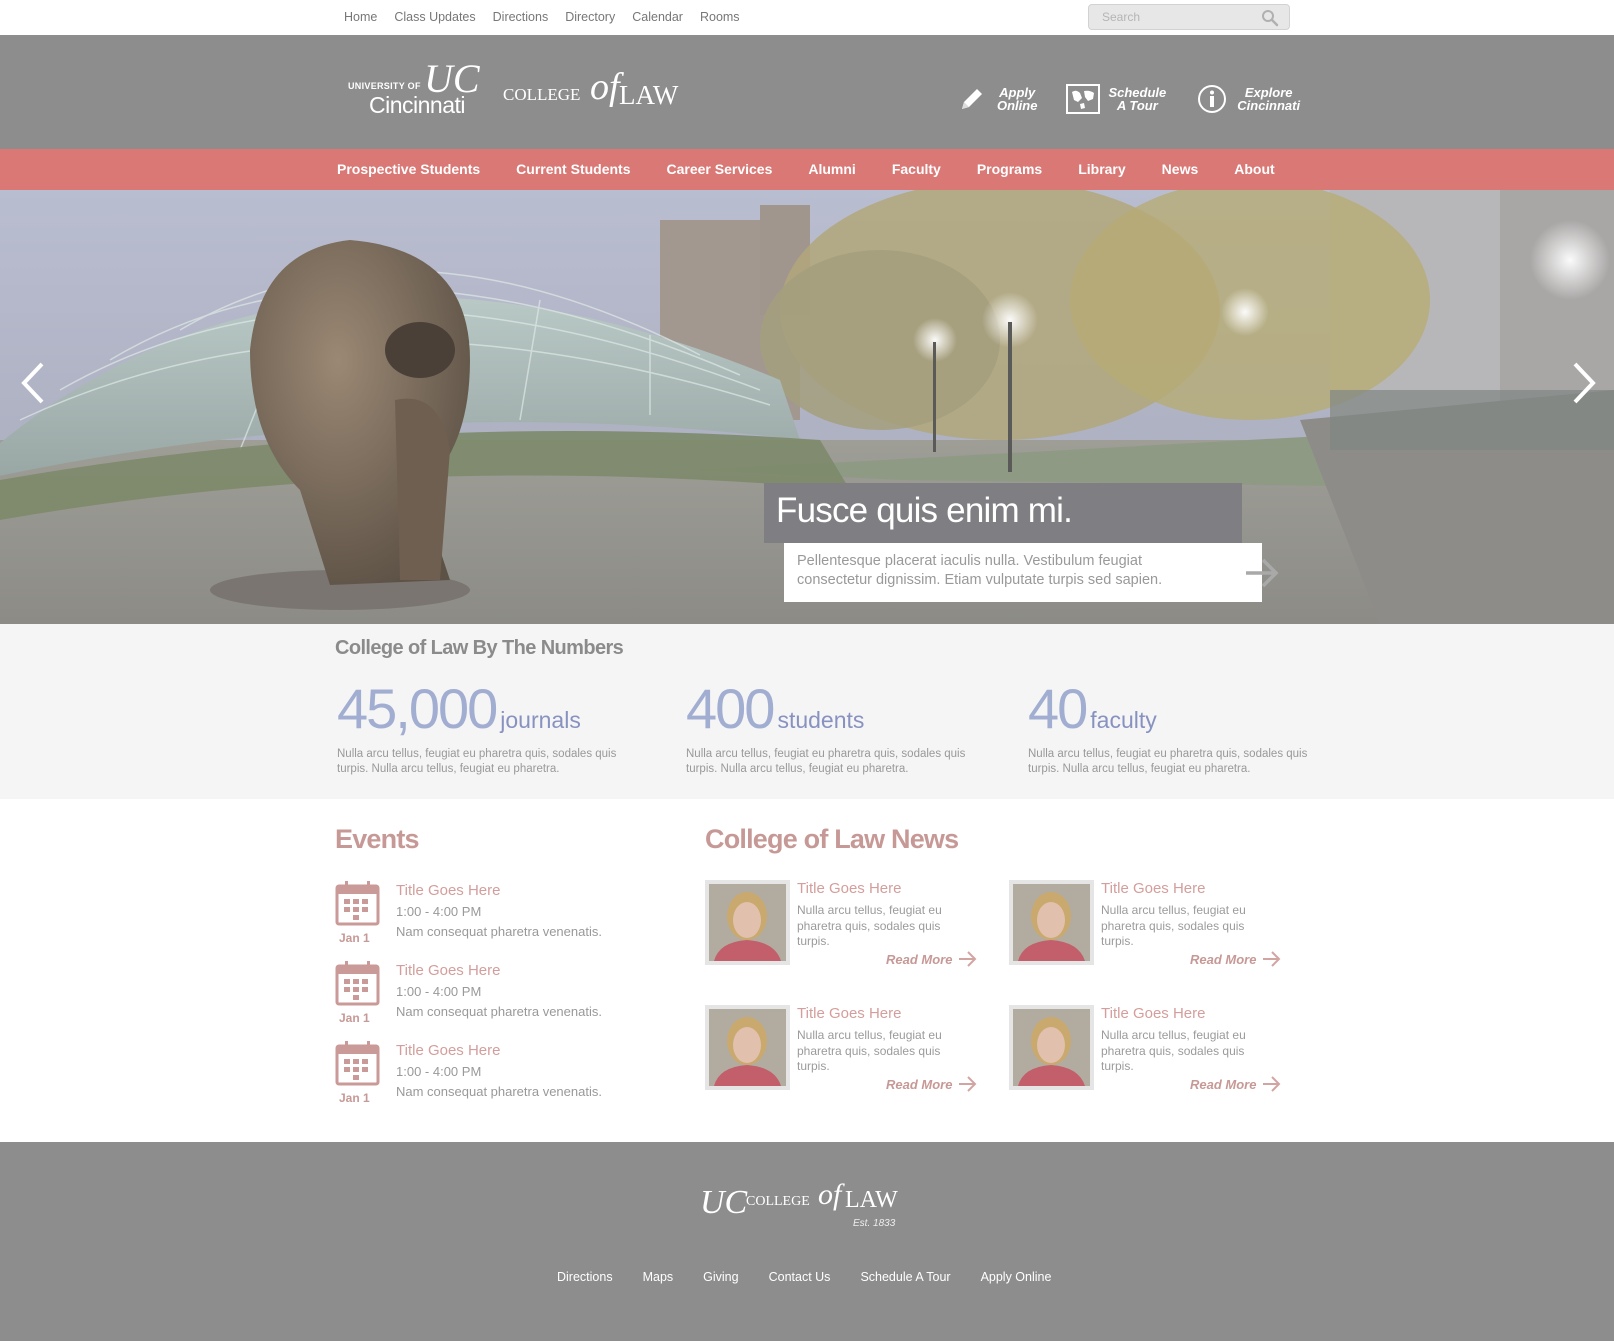 The image size is (1614, 1341). I want to click on util-link-directory: Directory, so click(590, 17).